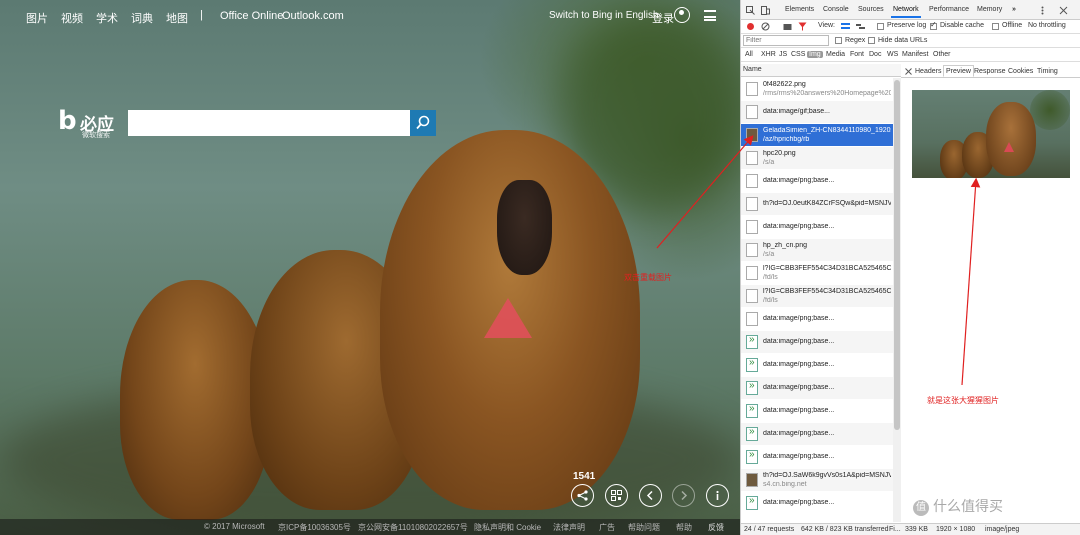  What do you see at coordinates (650, 495) in the screenshot?
I see `previous-image-button` at bounding box center [650, 495].